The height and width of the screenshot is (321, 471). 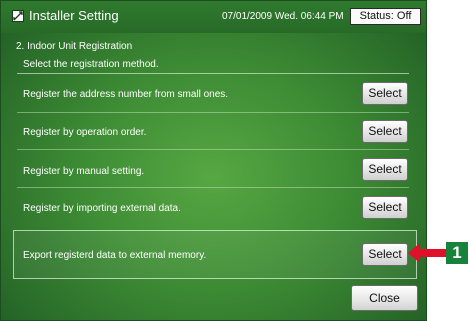 What do you see at coordinates (283, 16) in the screenshot?
I see `date-time: 07/01/2009 Wed. 06:44 PM` at bounding box center [283, 16].